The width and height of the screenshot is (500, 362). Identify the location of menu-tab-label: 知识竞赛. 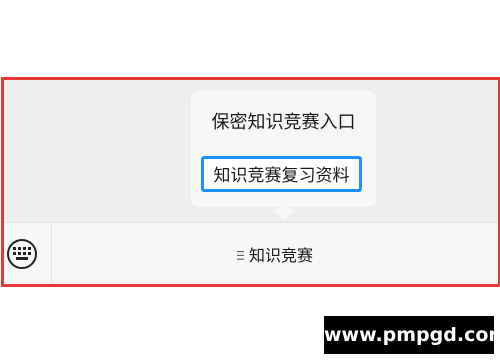
(280, 255).